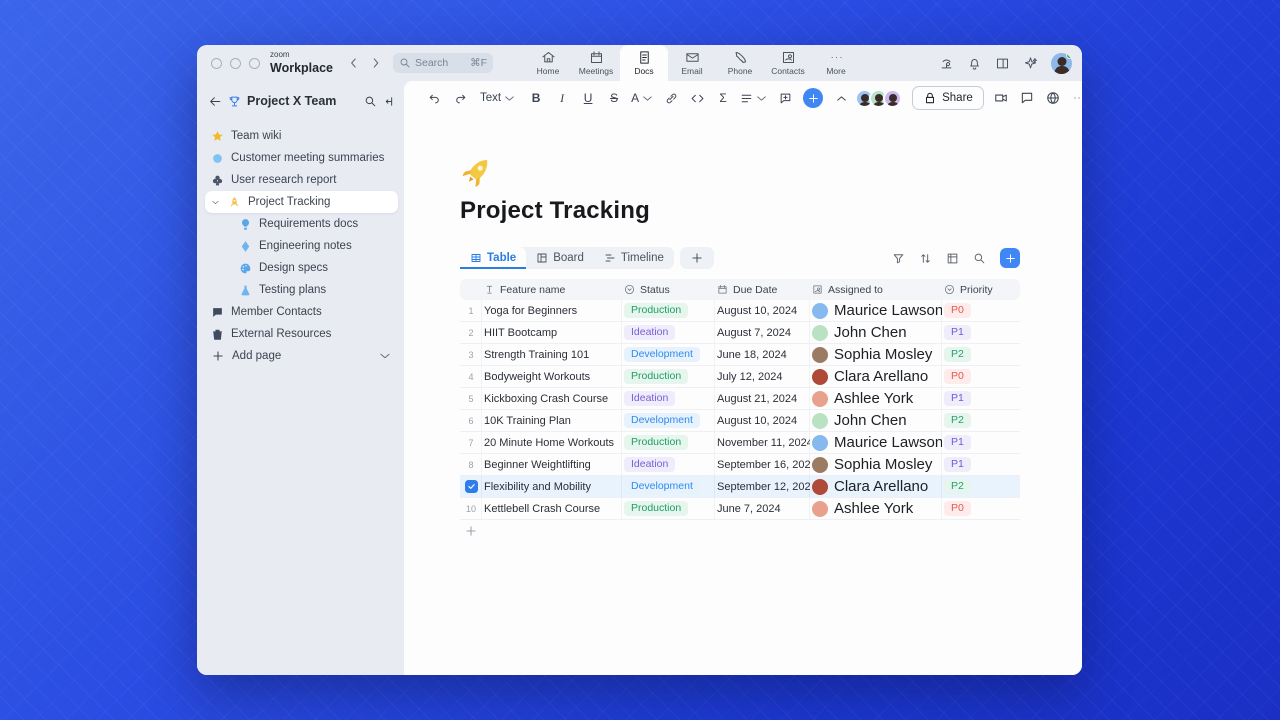  Describe the element at coordinates (536, 98) in the screenshot. I see `bold-button: B` at that location.